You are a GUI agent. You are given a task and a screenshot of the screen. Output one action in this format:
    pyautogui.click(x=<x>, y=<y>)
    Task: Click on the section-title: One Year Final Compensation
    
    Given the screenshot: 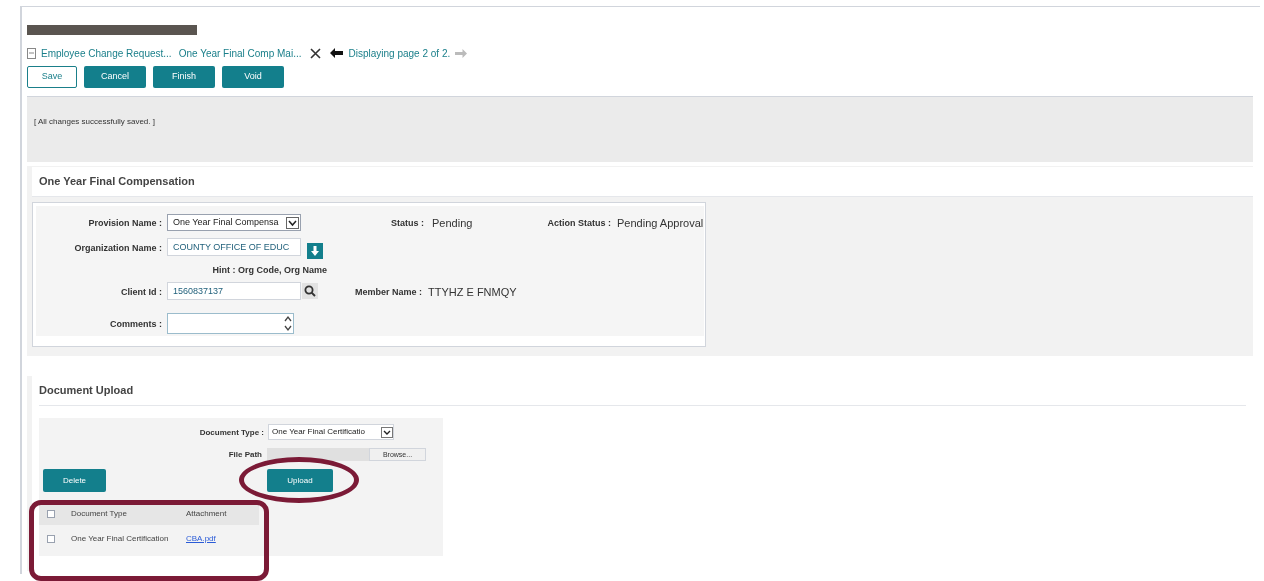 What is the action you would take?
    pyautogui.click(x=117, y=182)
    